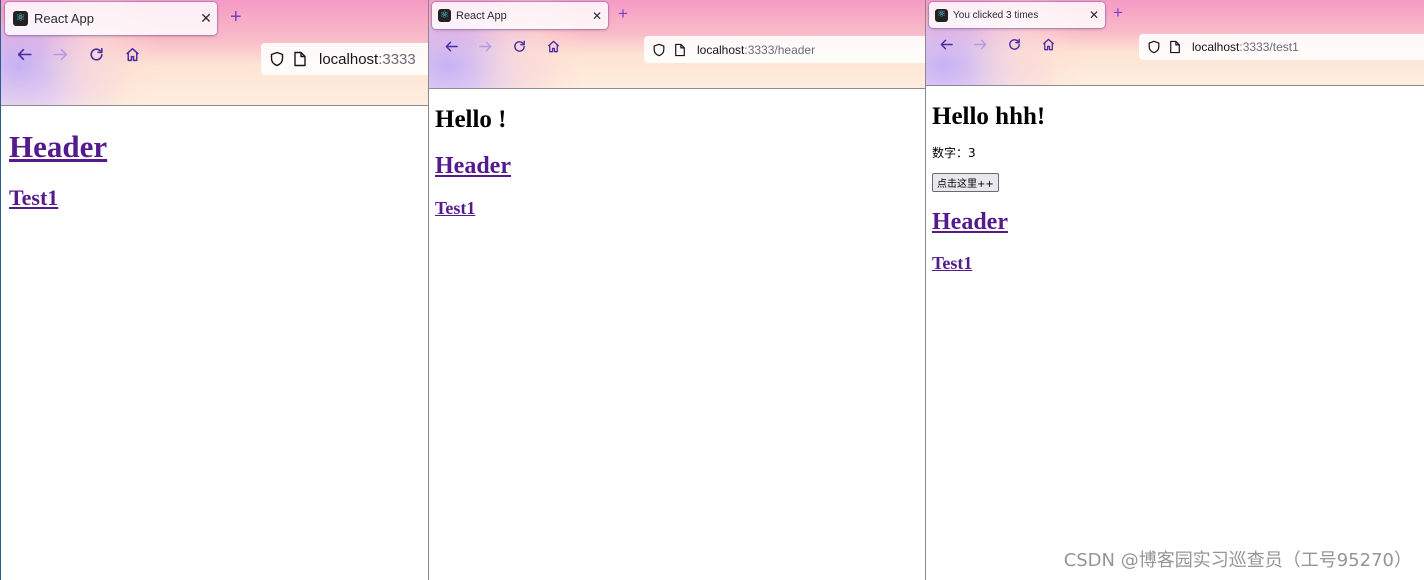  I want to click on address-bar: localhost:3333/test1, so click(1281, 47).